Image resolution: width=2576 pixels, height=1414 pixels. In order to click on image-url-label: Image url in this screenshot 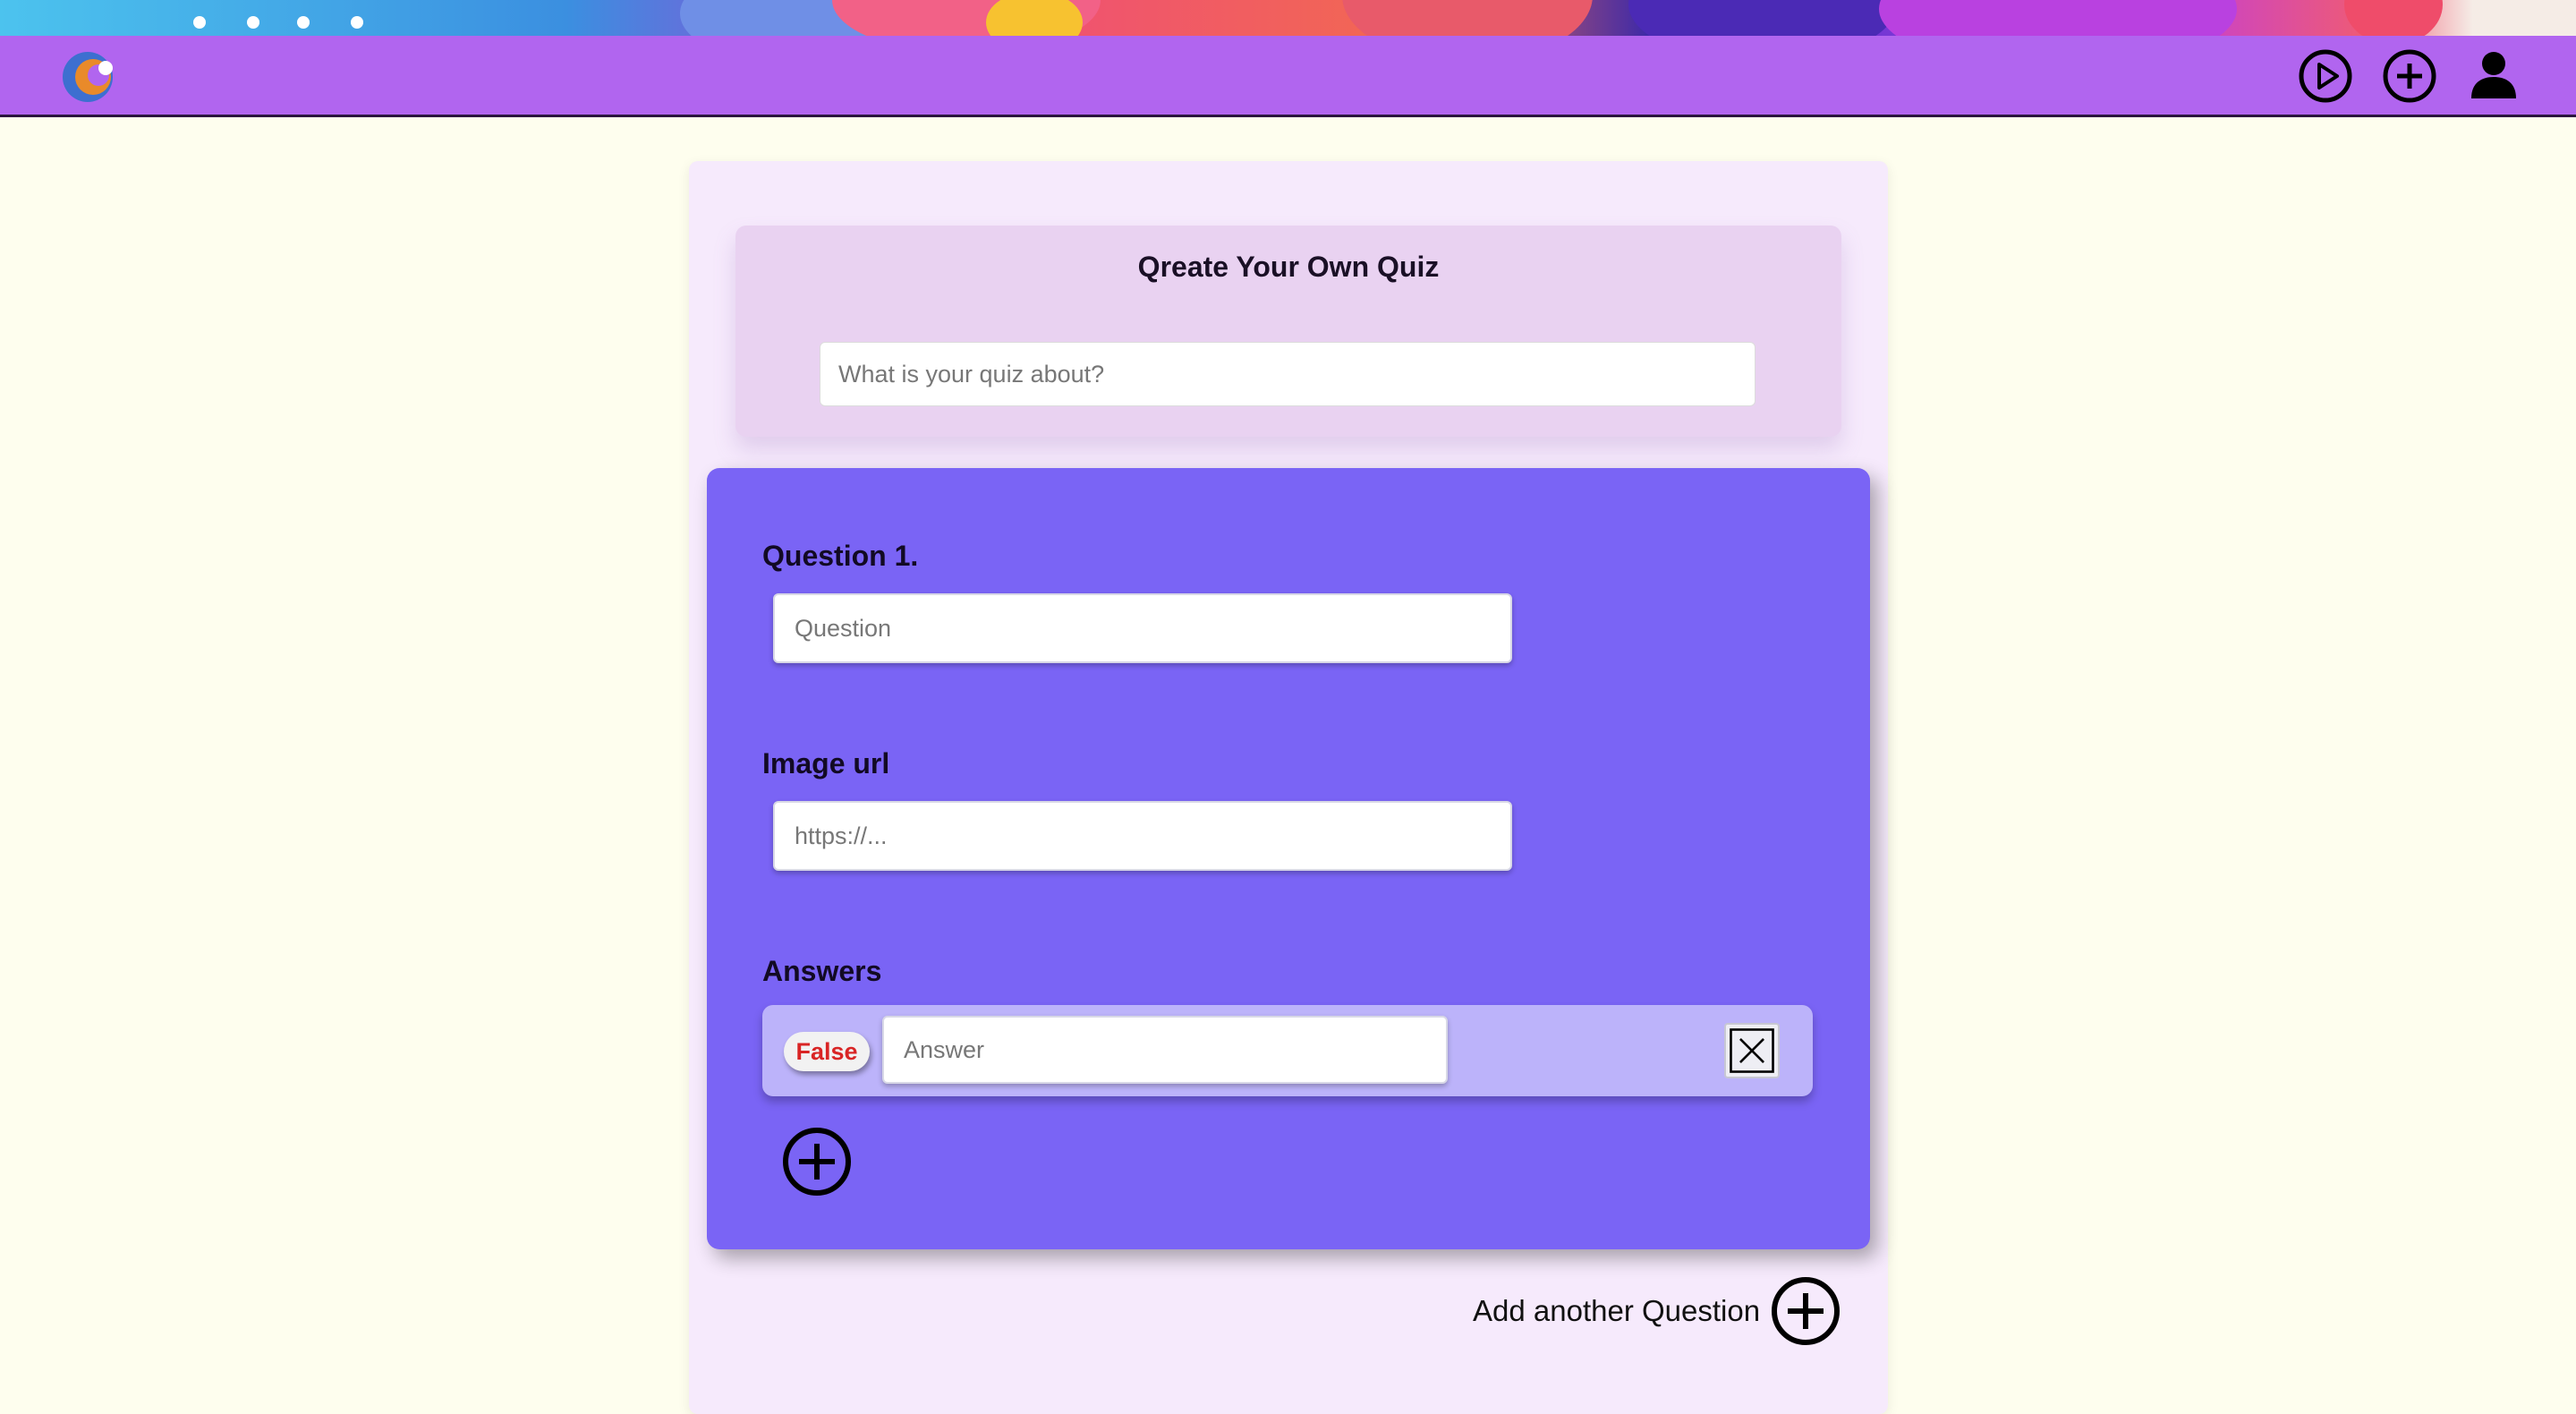, I will do `click(826, 763)`.